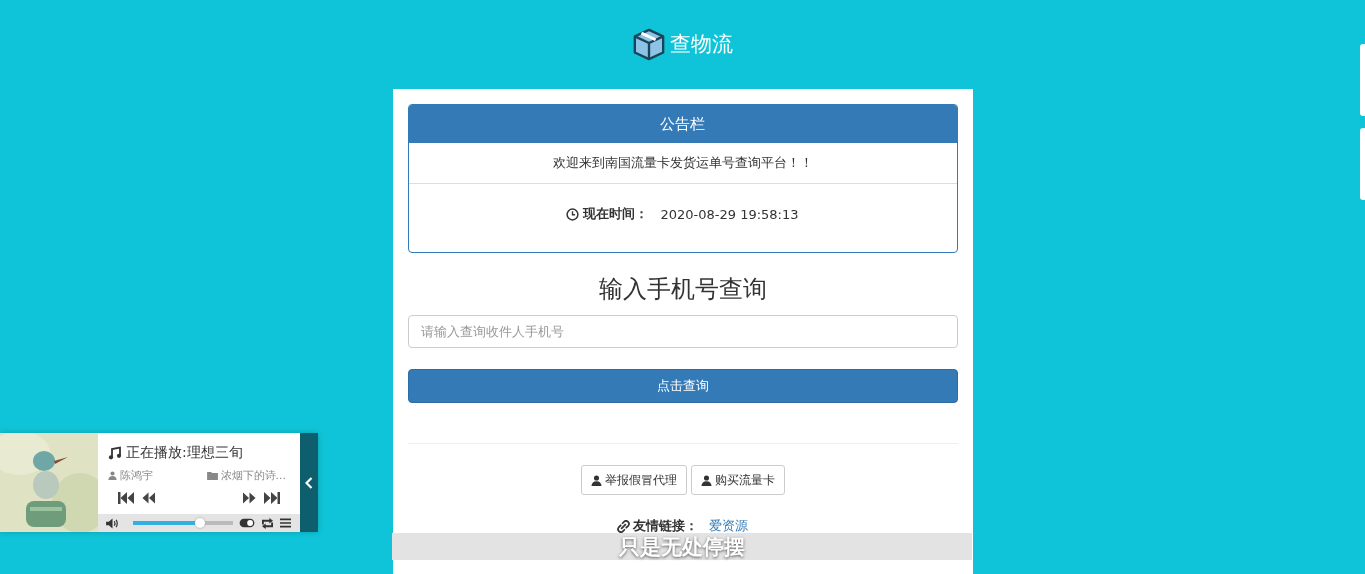 The height and width of the screenshot is (574, 1365). What do you see at coordinates (682, 331) in the screenshot?
I see `phone-input-field: 请输入查询收件人手机号` at bounding box center [682, 331].